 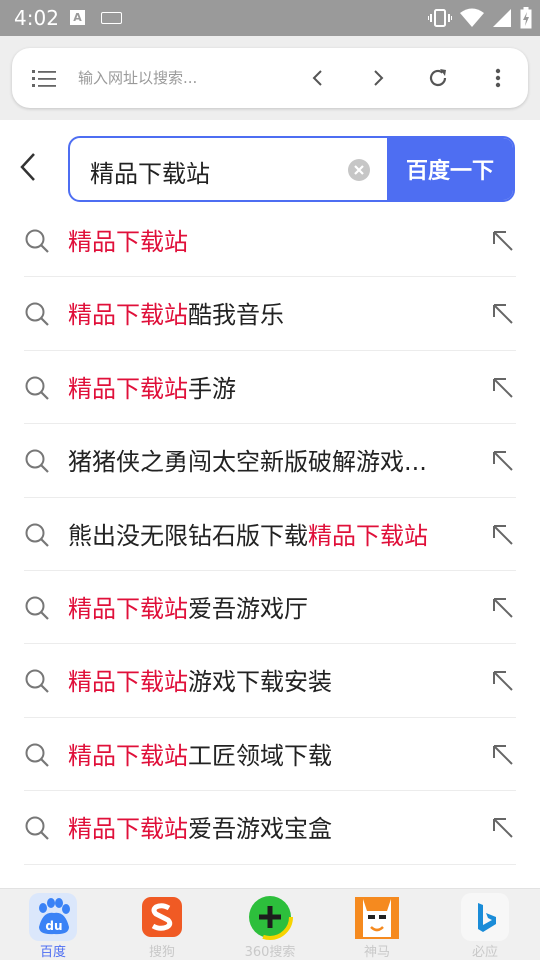 What do you see at coordinates (161, 952) in the screenshot?
I see `engine-label: 搜狗` at bounding box center [161, 952].